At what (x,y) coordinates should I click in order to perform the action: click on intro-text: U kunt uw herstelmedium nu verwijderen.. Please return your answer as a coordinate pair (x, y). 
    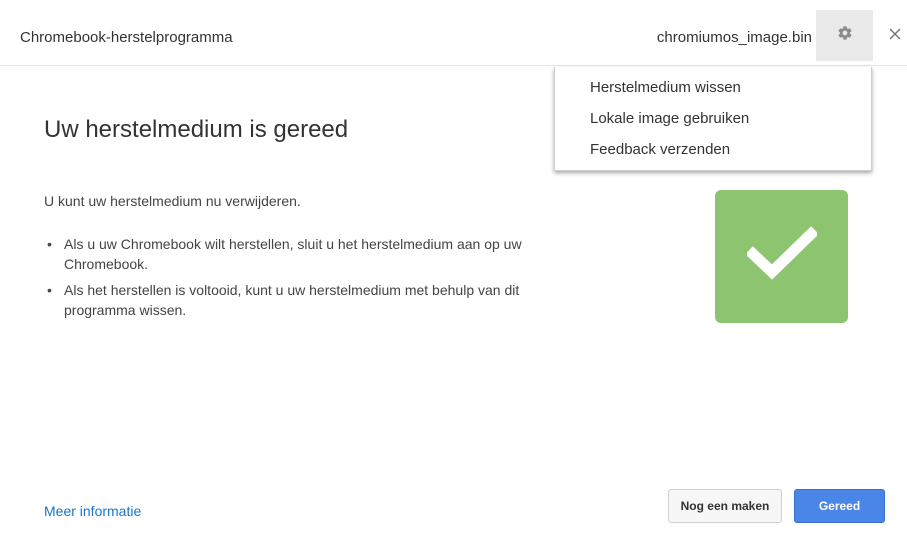
    Looking at the image, I should click on (172, 201).